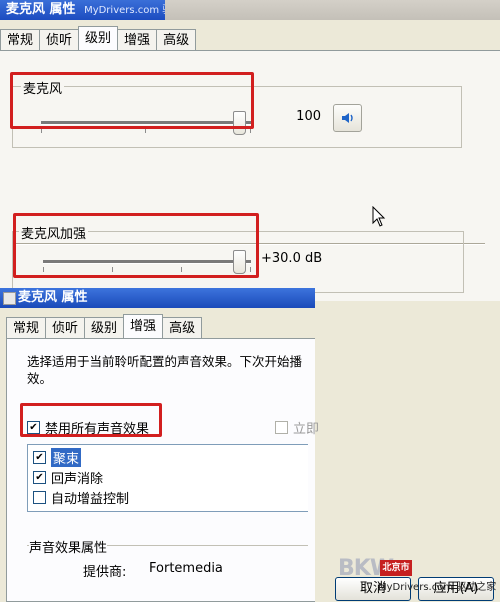  I want to click on title-watermark: MyDrivers.com 驱动之家, so click(124, 10).